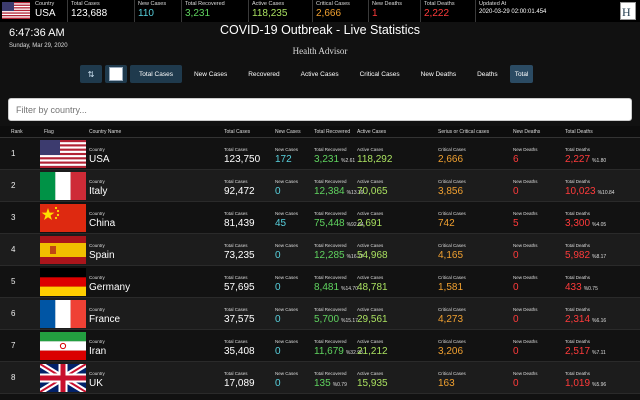  I want to click on header-active-cases: Active Cases, so click(371, 132).